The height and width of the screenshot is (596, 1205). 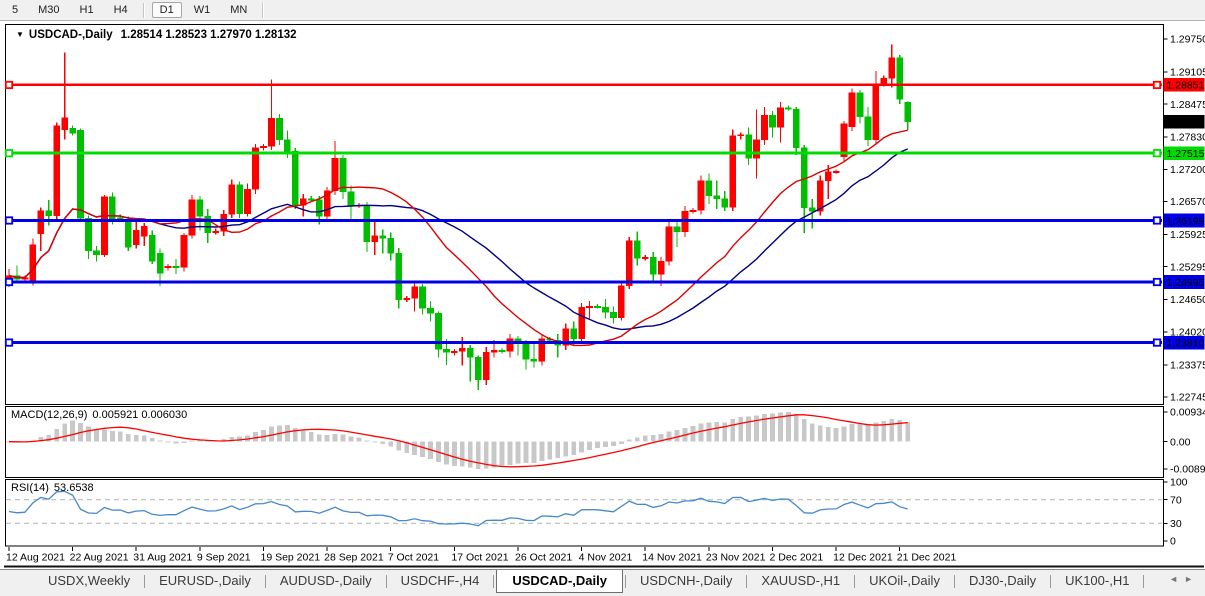 What do you see at coordinates (1180, 442) in the screenshot?
I see `svg-text: 0.00` at bounding box center [1180, 442].